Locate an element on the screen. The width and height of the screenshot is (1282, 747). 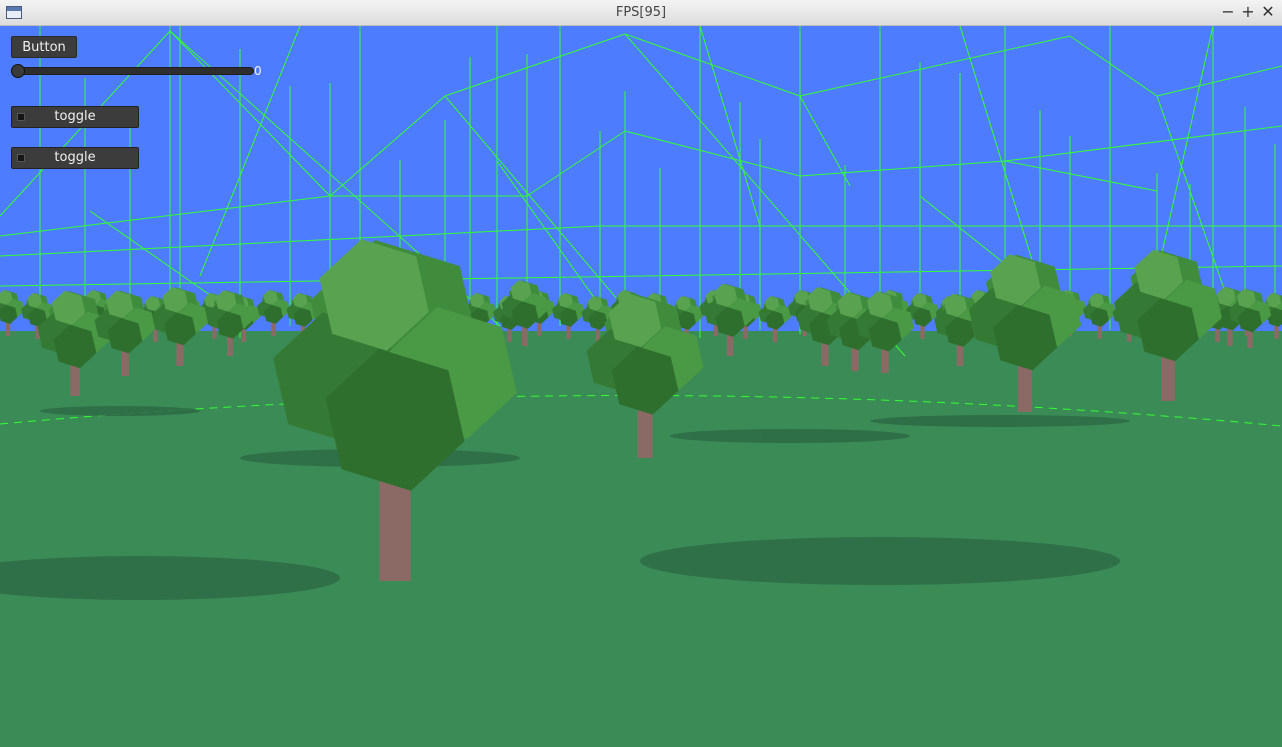
window-title: FPS[95] is located at coordinates (641, 12).